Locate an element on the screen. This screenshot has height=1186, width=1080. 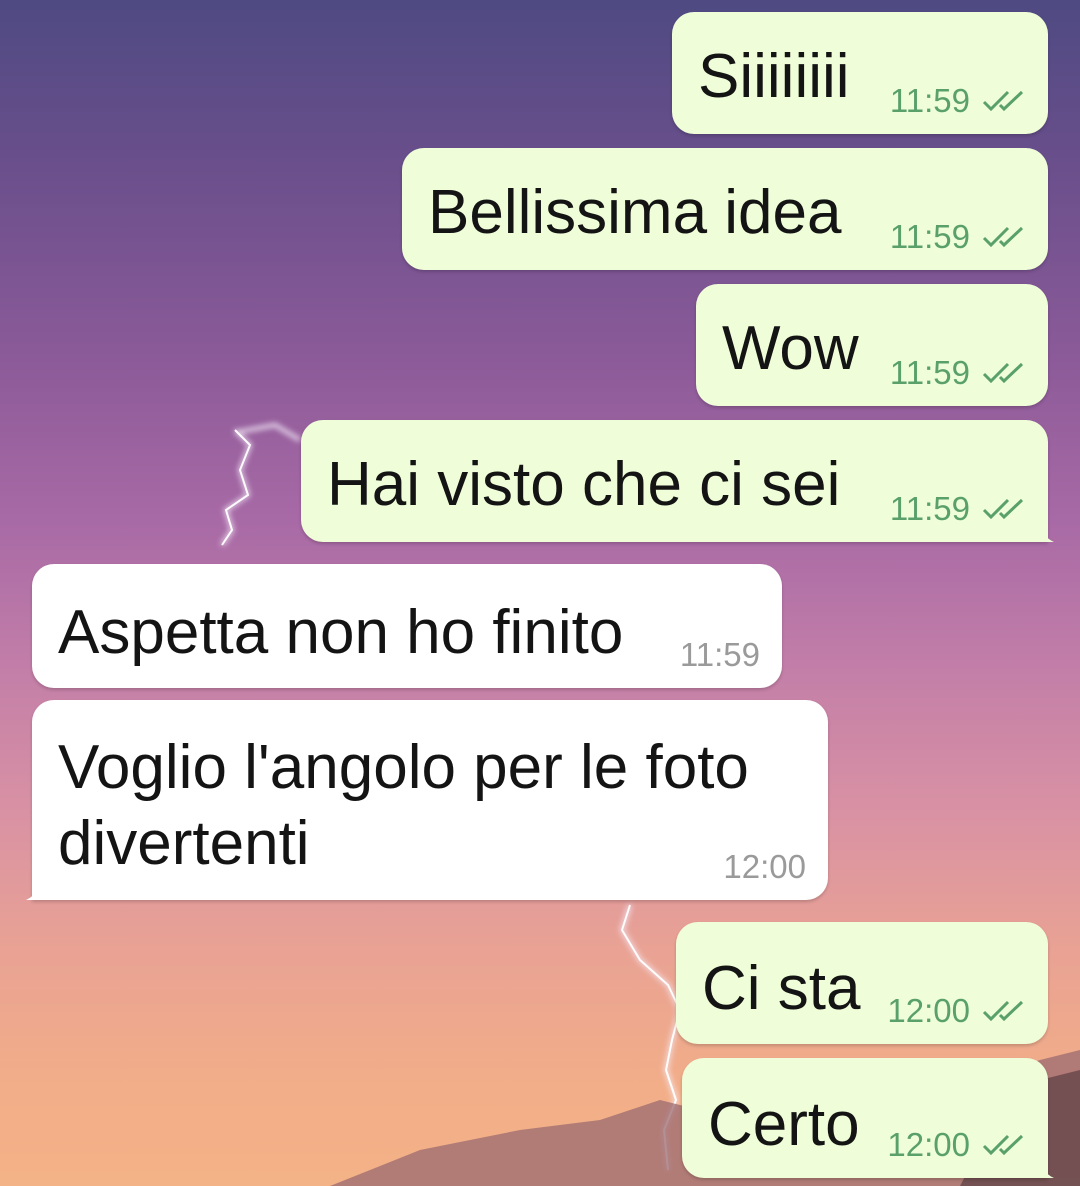
message-bubble-incoming: Aspetta non ho finito 11:59 is located at coordinates (407, 626).